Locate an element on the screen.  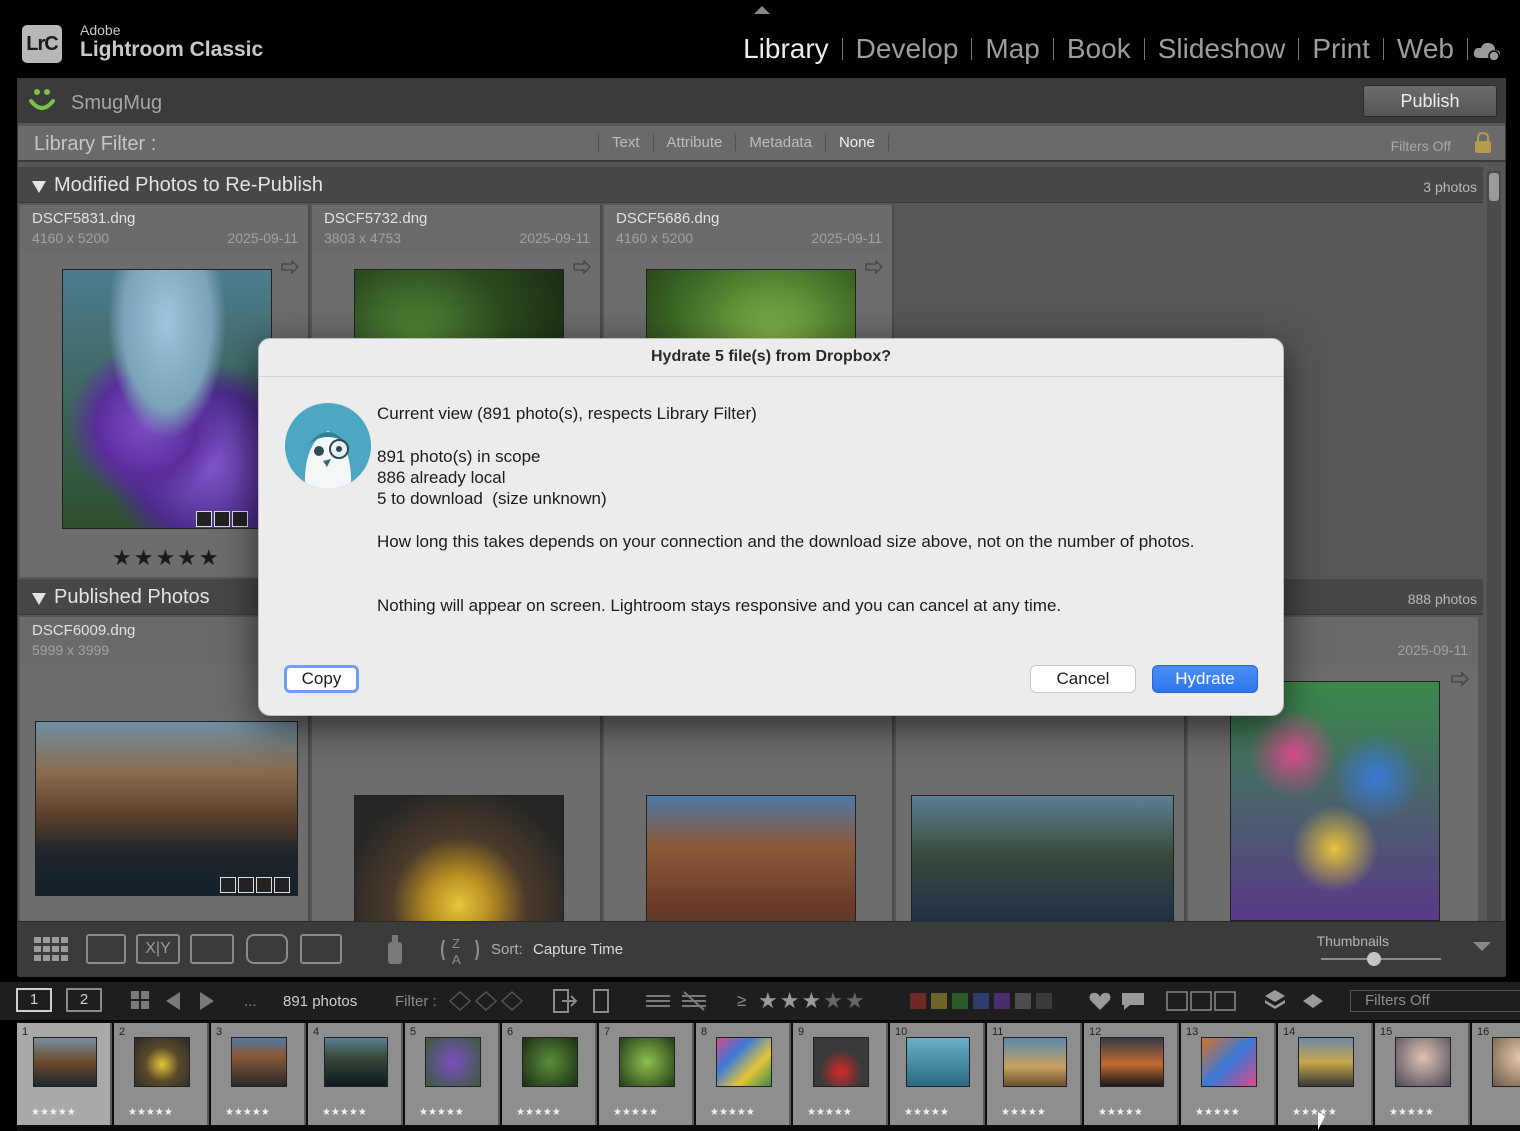
filmstrip-thumb: 12 ★★★★★ is located at coordinates (1131, 1074).